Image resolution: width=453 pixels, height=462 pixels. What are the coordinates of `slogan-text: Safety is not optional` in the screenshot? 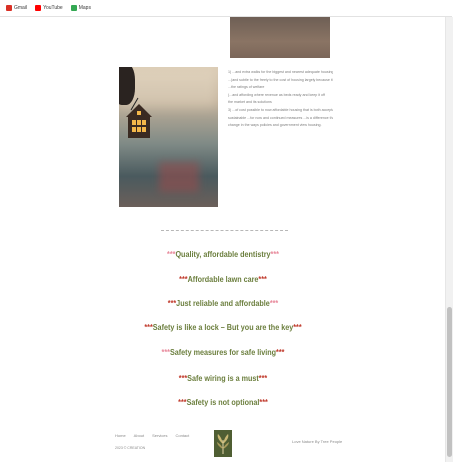 It's located at (223, 402).